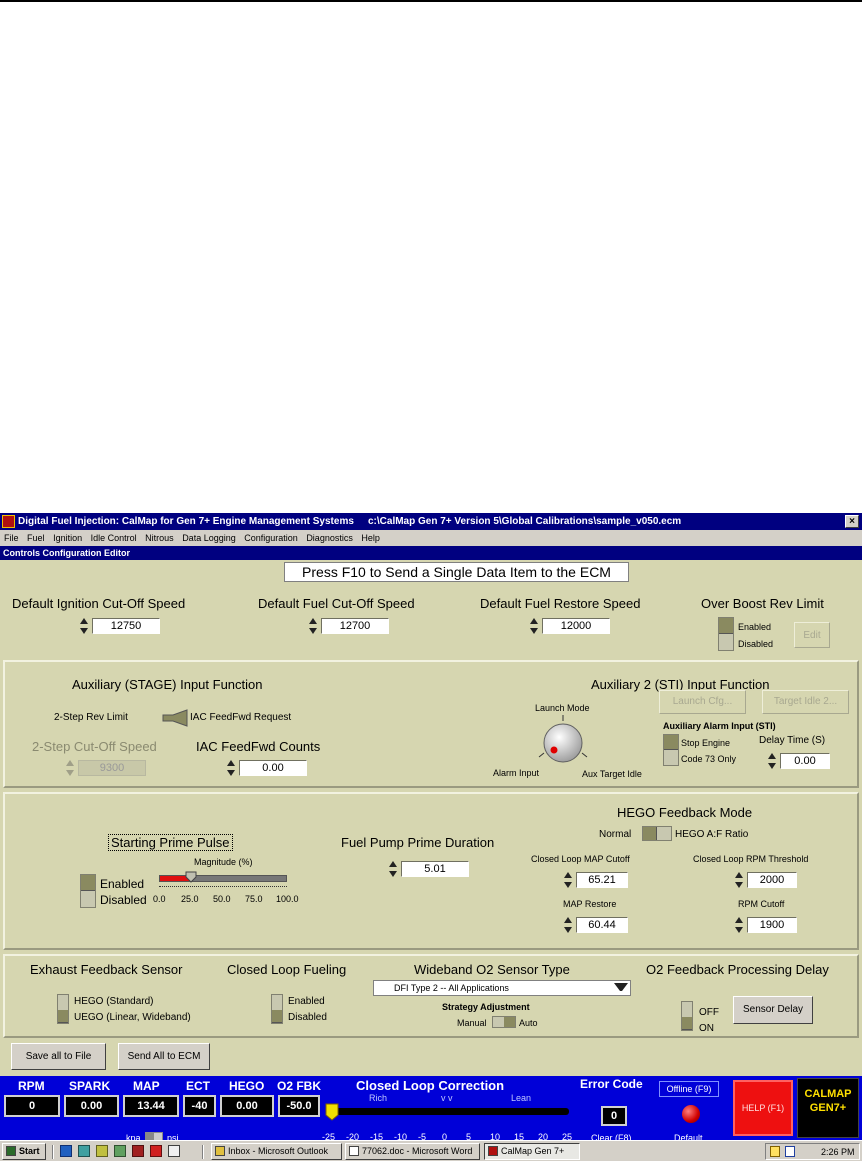 This screenshot has width=862, height=1161. What do you see at coordinates (24, 1151) in the screenshot?
I see `start-button: Start` at bounding box center [24, 1151].